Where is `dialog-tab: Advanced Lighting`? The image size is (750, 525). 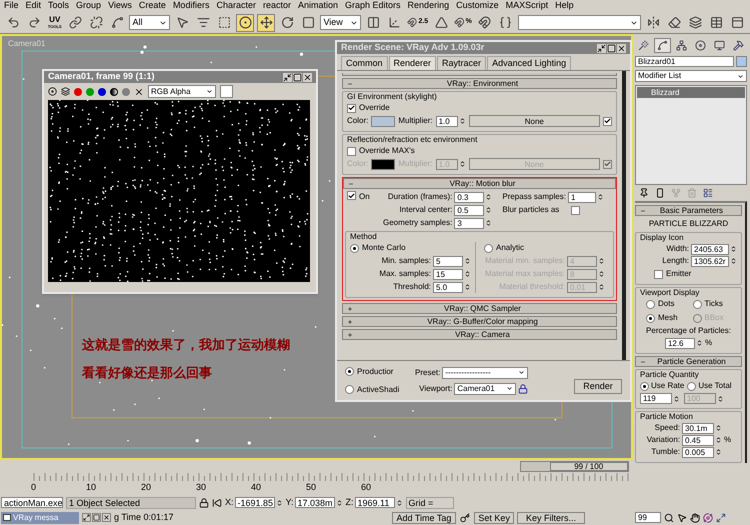
dialog-tab: Advanced Lighting is located at coordinates (529, 63).